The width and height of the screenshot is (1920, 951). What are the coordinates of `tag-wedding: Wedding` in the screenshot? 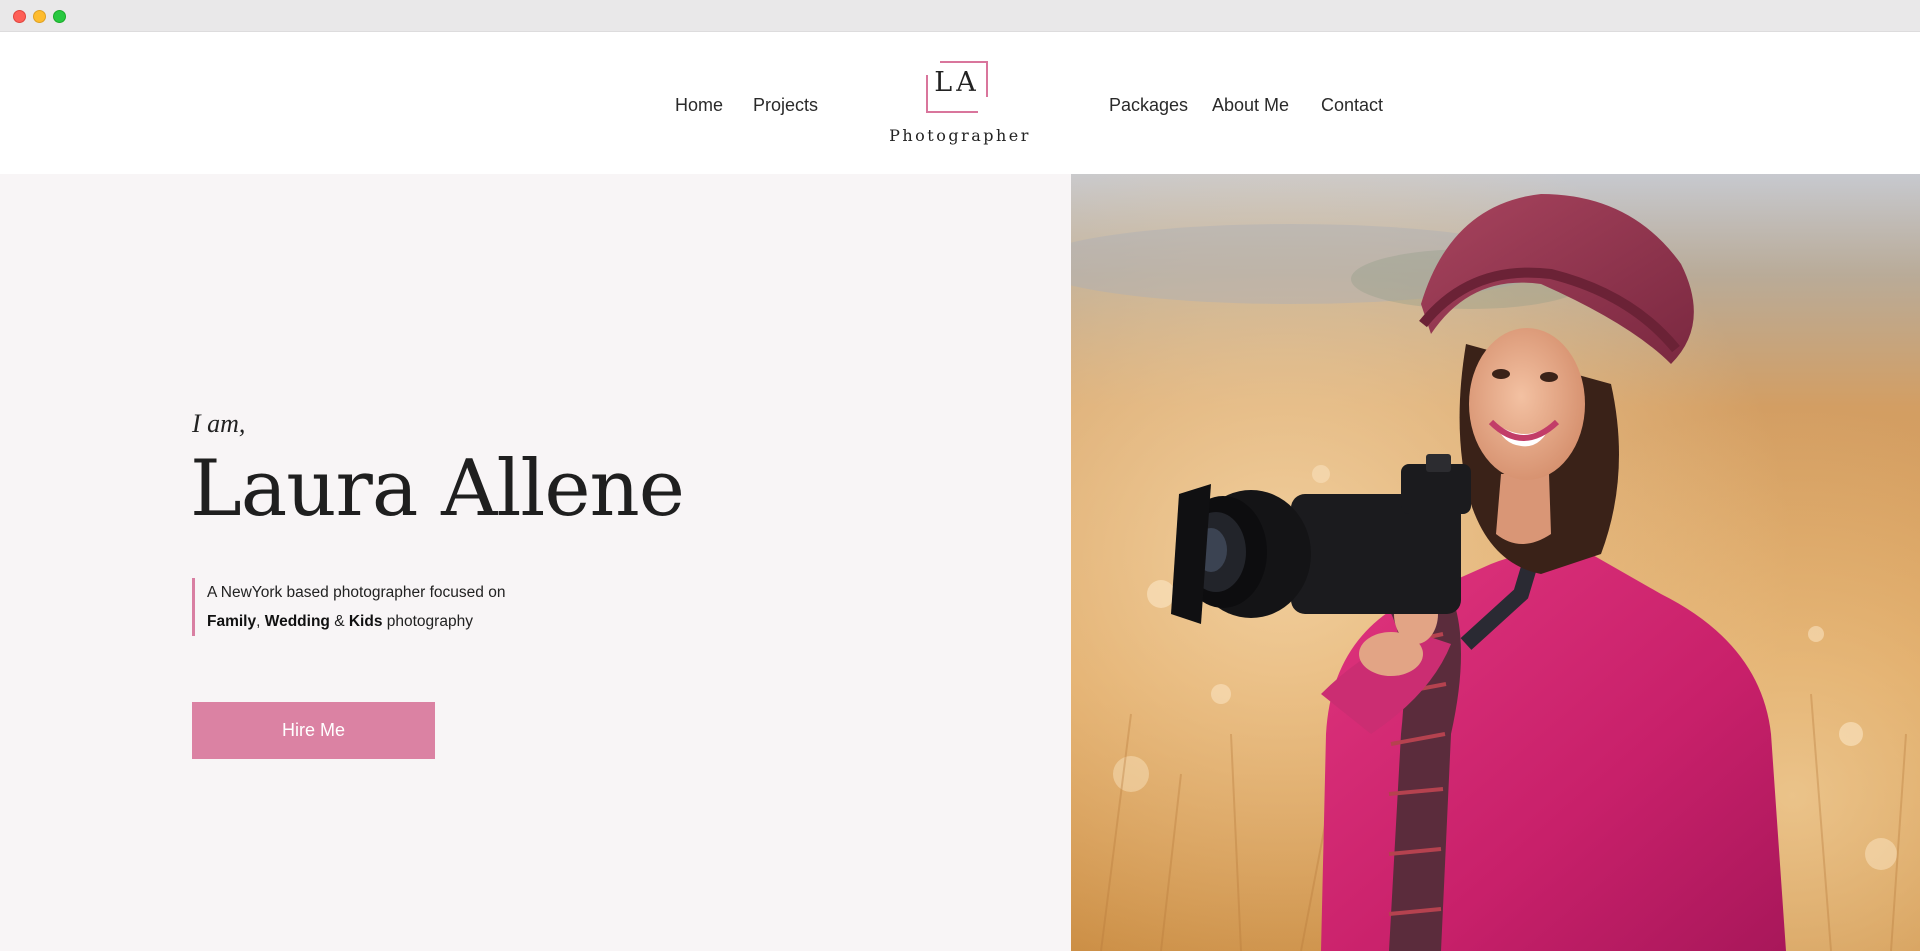 It's located at (297, 621).